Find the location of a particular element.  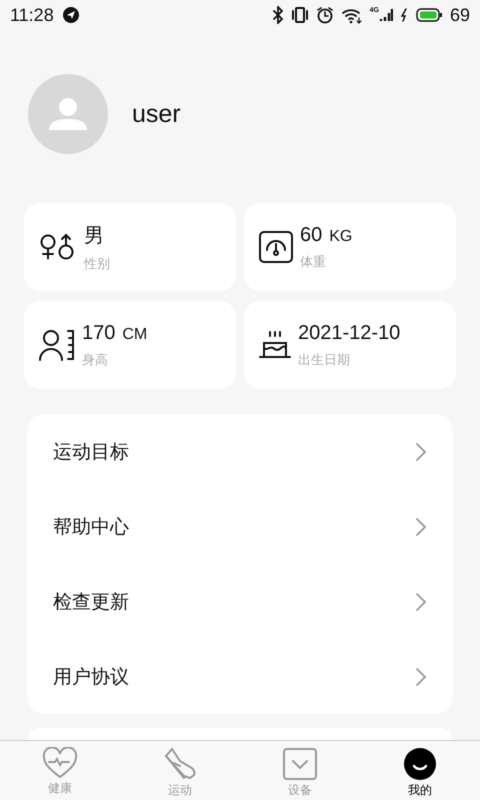

stat-value: 男 is located at coordinates (94, 236).